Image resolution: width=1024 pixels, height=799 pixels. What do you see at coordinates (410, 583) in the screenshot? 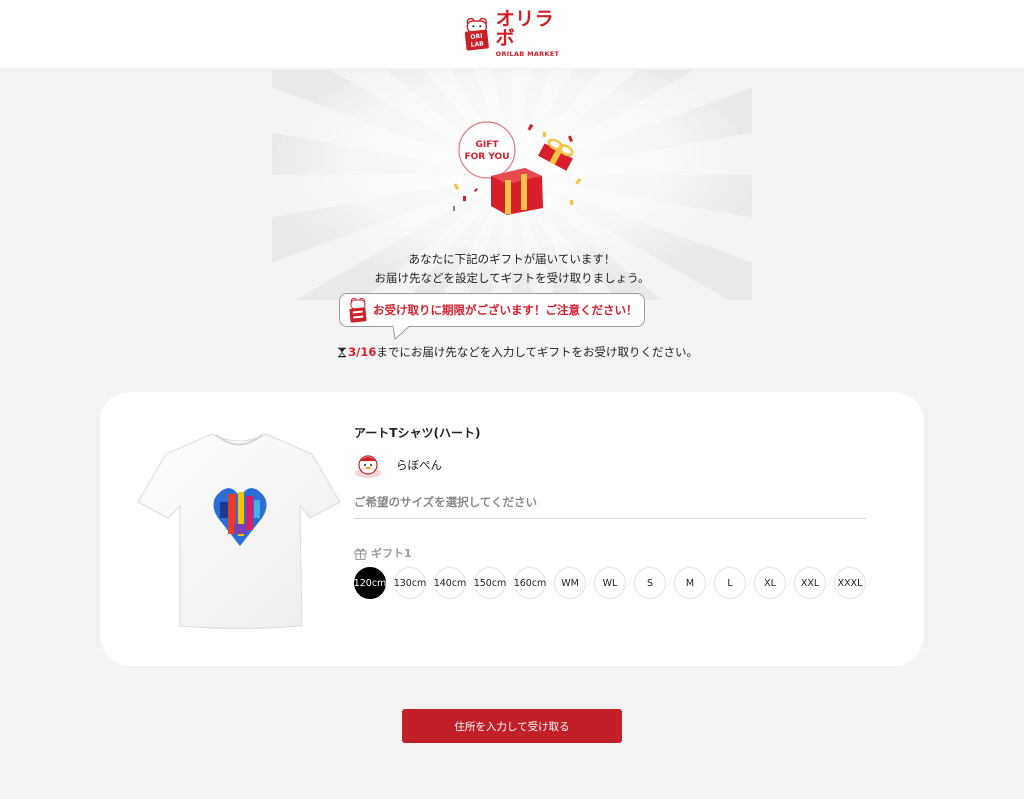
I see `size-option-130cm: 130cm` at bounding box center [410, 583].